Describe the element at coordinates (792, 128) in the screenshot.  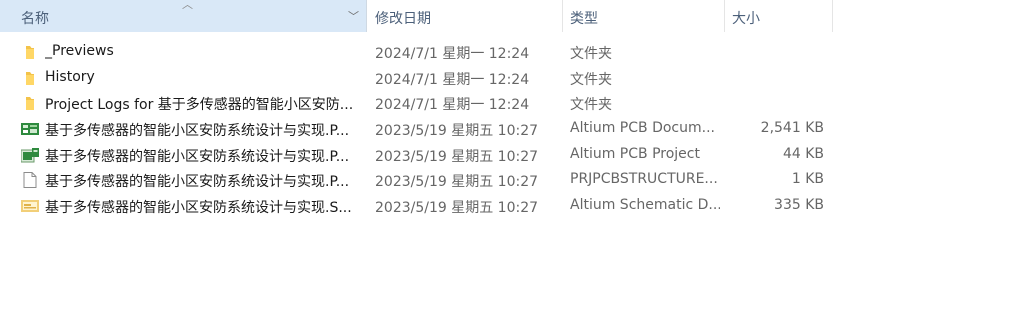
I see `file-size: 2,541 KB` at that location.